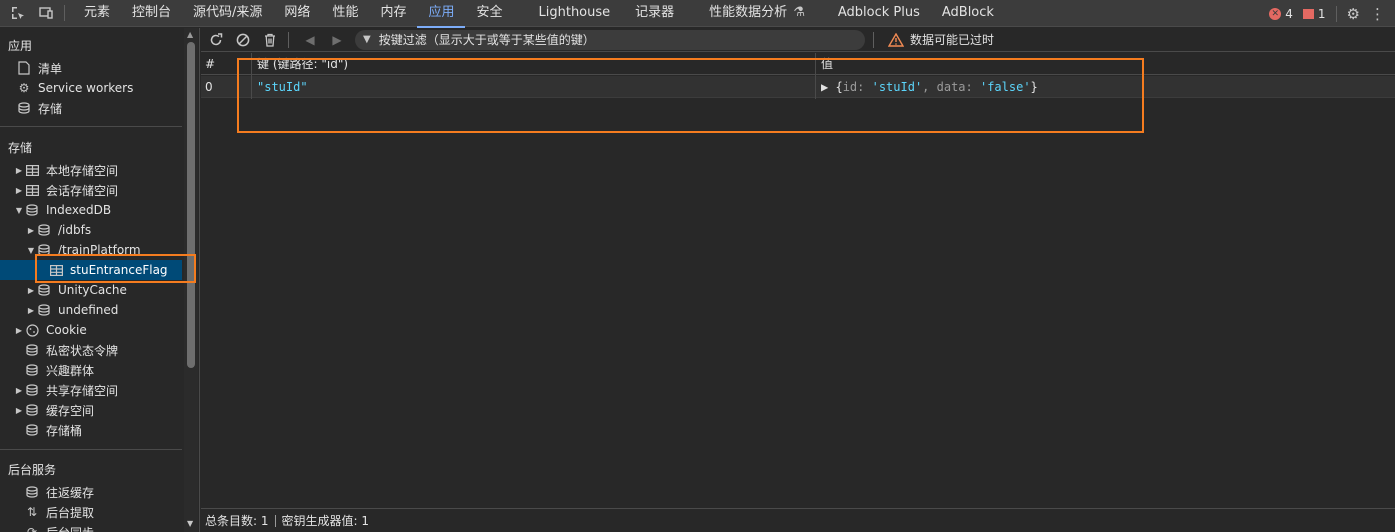 The height and width of the screenshot is (532, 1395). I want to click on key-filter-input: ▼ 按键过滤（显示大于或等于某些值的键）, so click(610, 39).